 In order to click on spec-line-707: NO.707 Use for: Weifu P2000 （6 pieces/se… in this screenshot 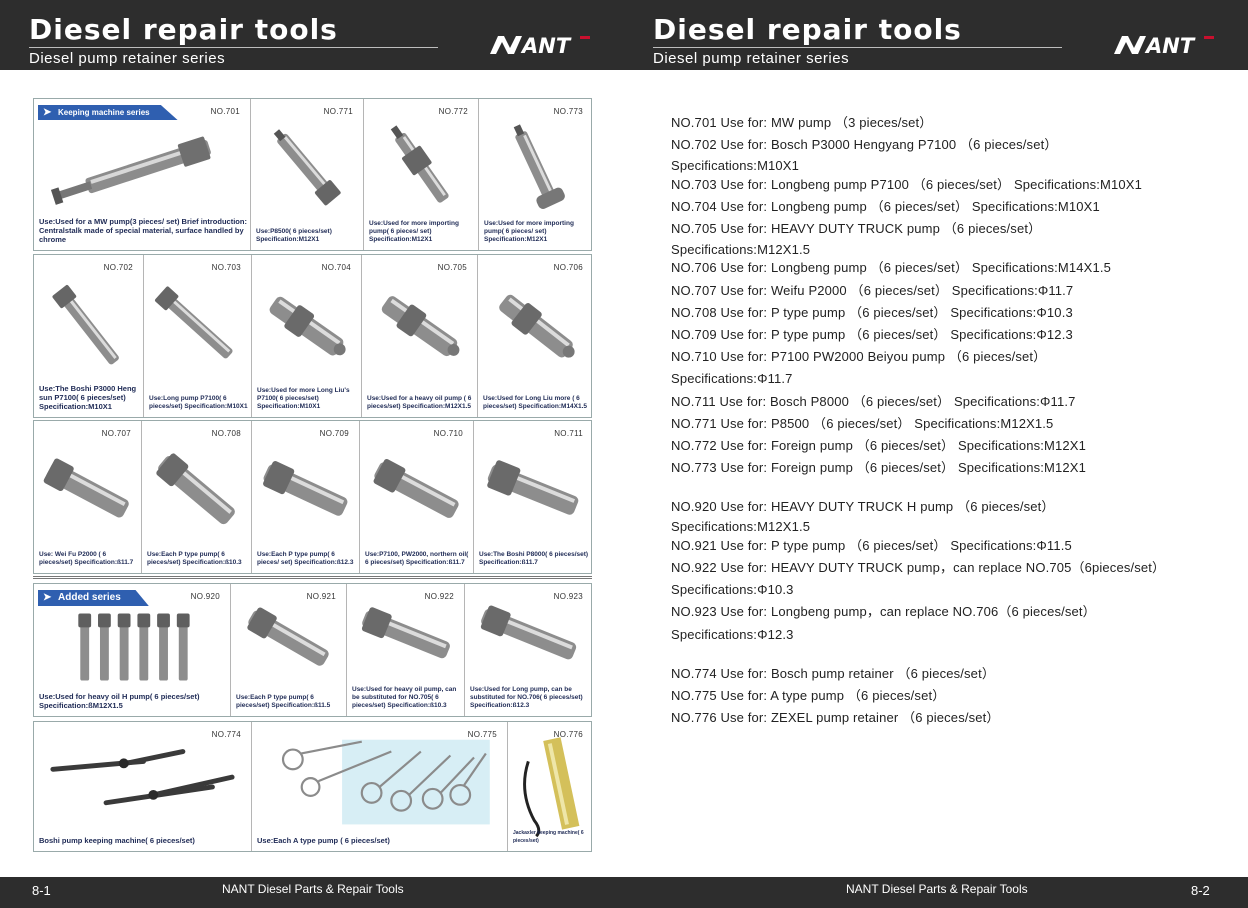, I will do `click(872, 290)`.